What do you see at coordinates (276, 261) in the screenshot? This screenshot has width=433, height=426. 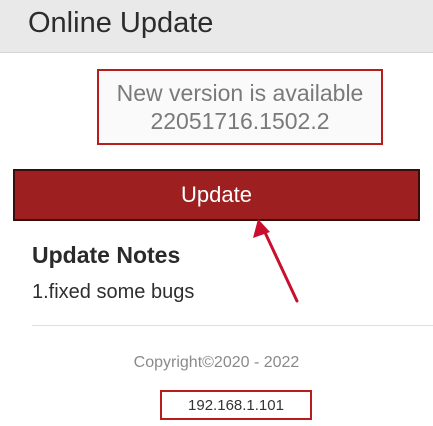 I see `annotation-arrow-icon` at bounding box center [276, 261].